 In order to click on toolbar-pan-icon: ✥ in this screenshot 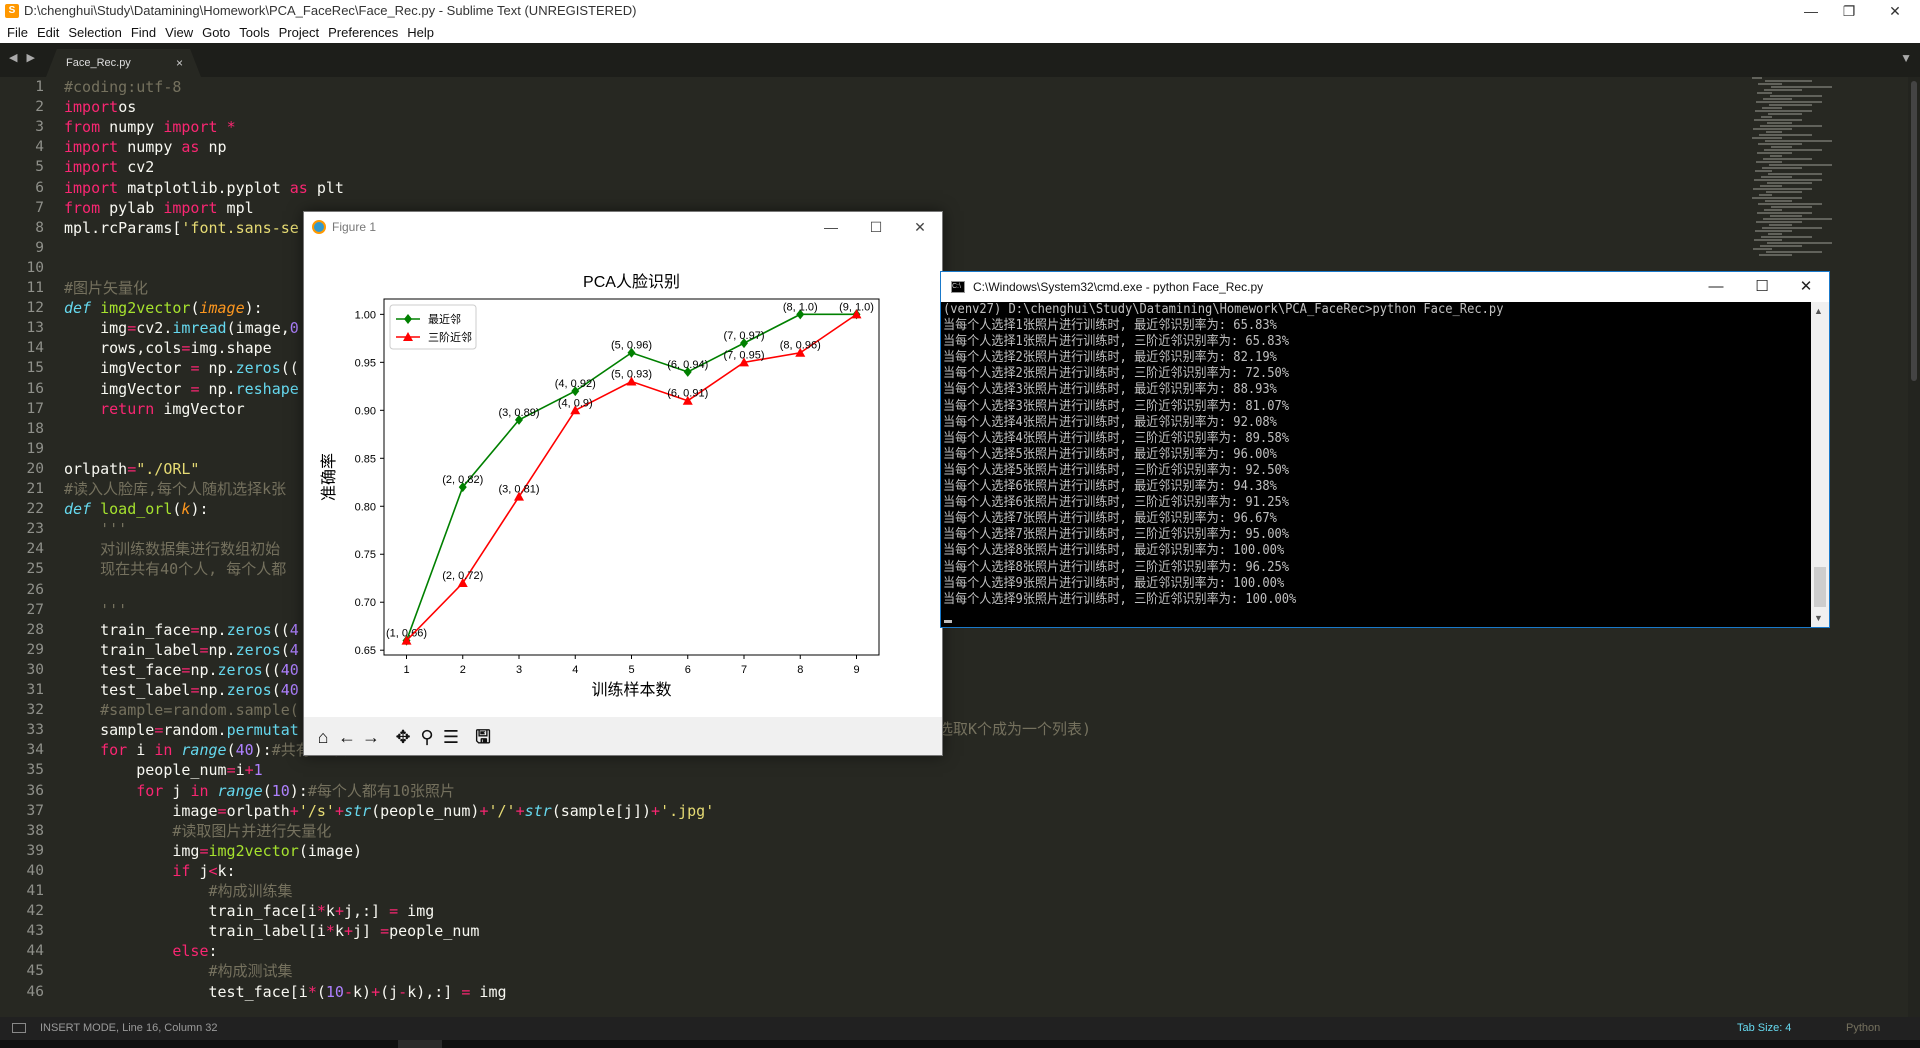, I will do `click(403, 737)`.